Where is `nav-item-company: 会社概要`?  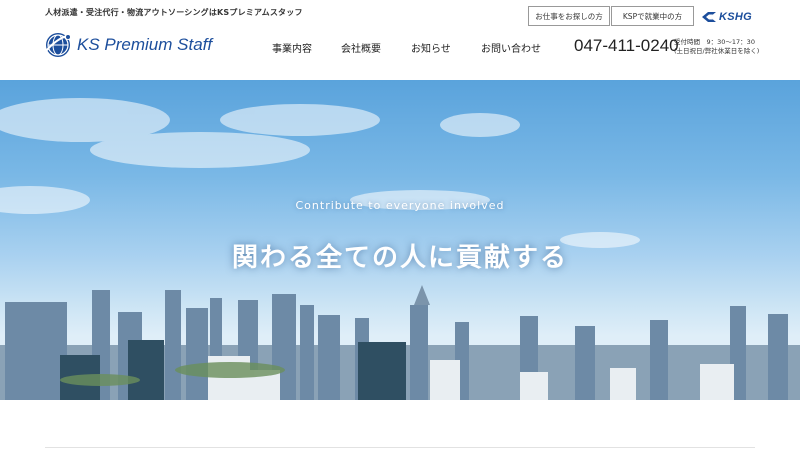
nav-item-company: 会社概要 is located at coordinates (361, 47).